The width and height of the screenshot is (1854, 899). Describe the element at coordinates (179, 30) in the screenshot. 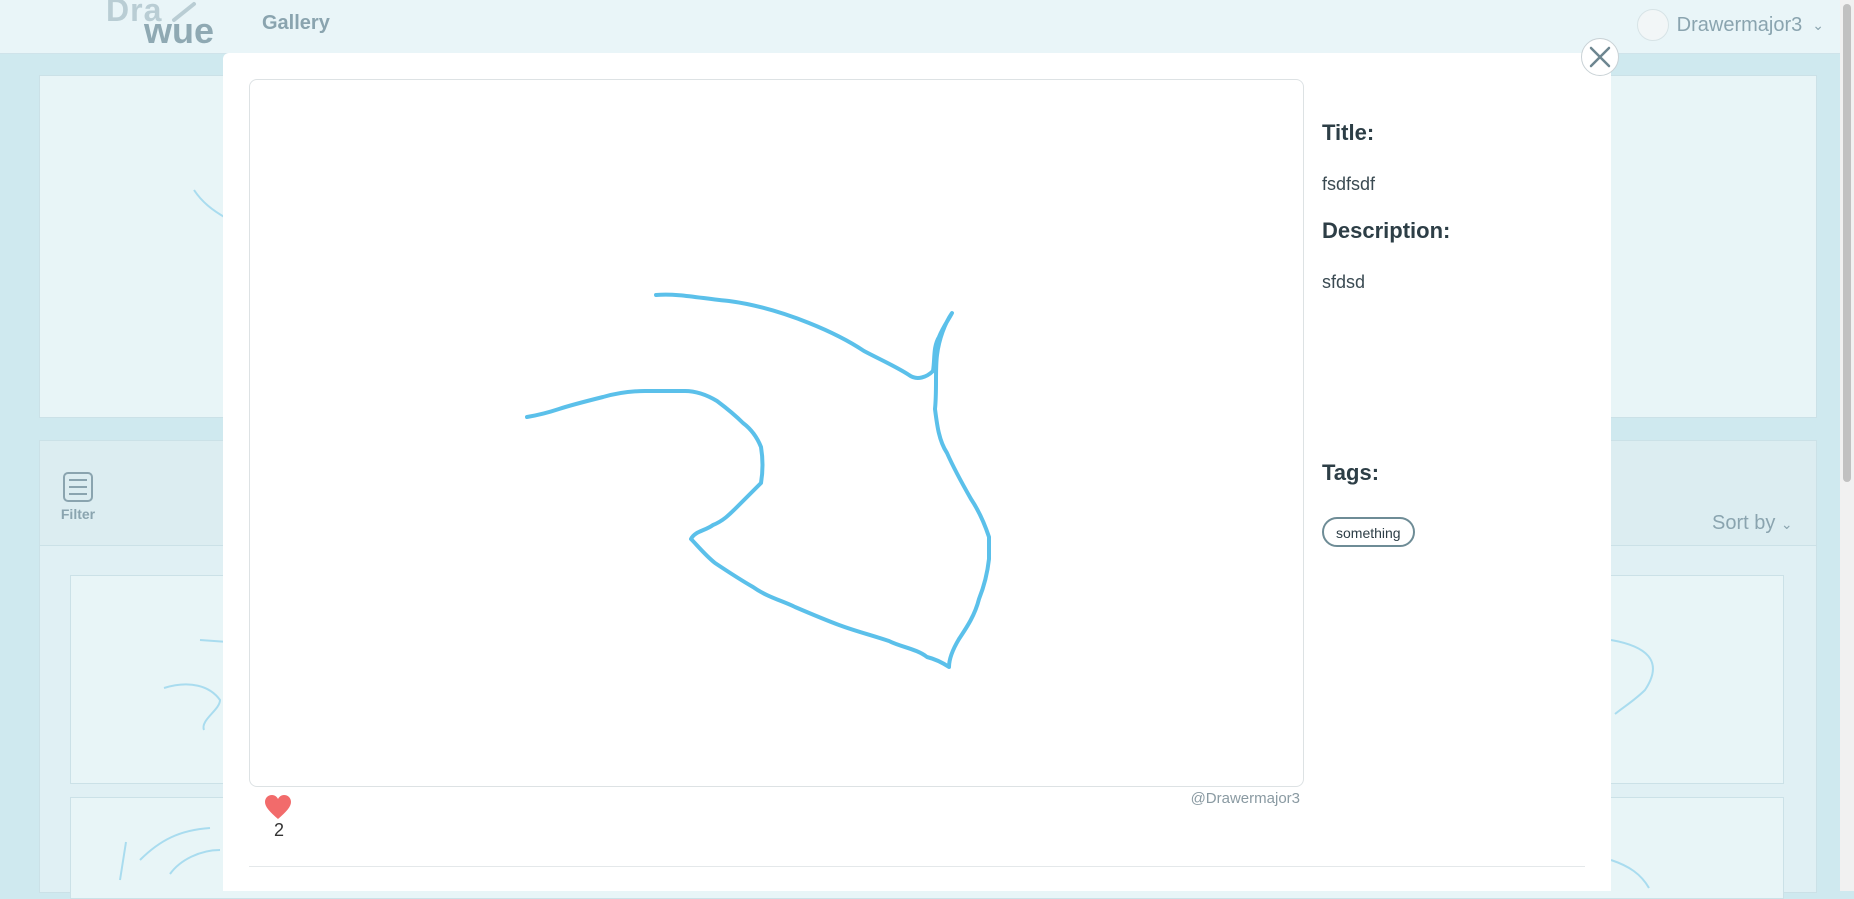

I see `logo-text-bottom: wue` at that location.